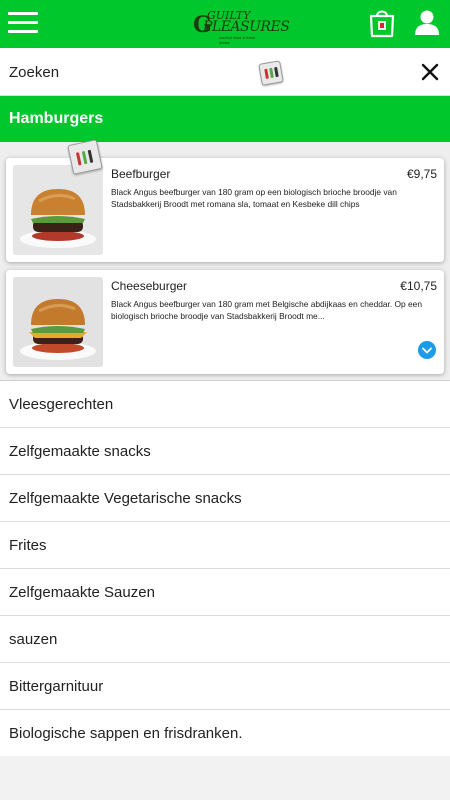 Image resolution: width=450 pixels, height=800 pixels. I want to click on product-name: Beefburger, so click(141, 174).